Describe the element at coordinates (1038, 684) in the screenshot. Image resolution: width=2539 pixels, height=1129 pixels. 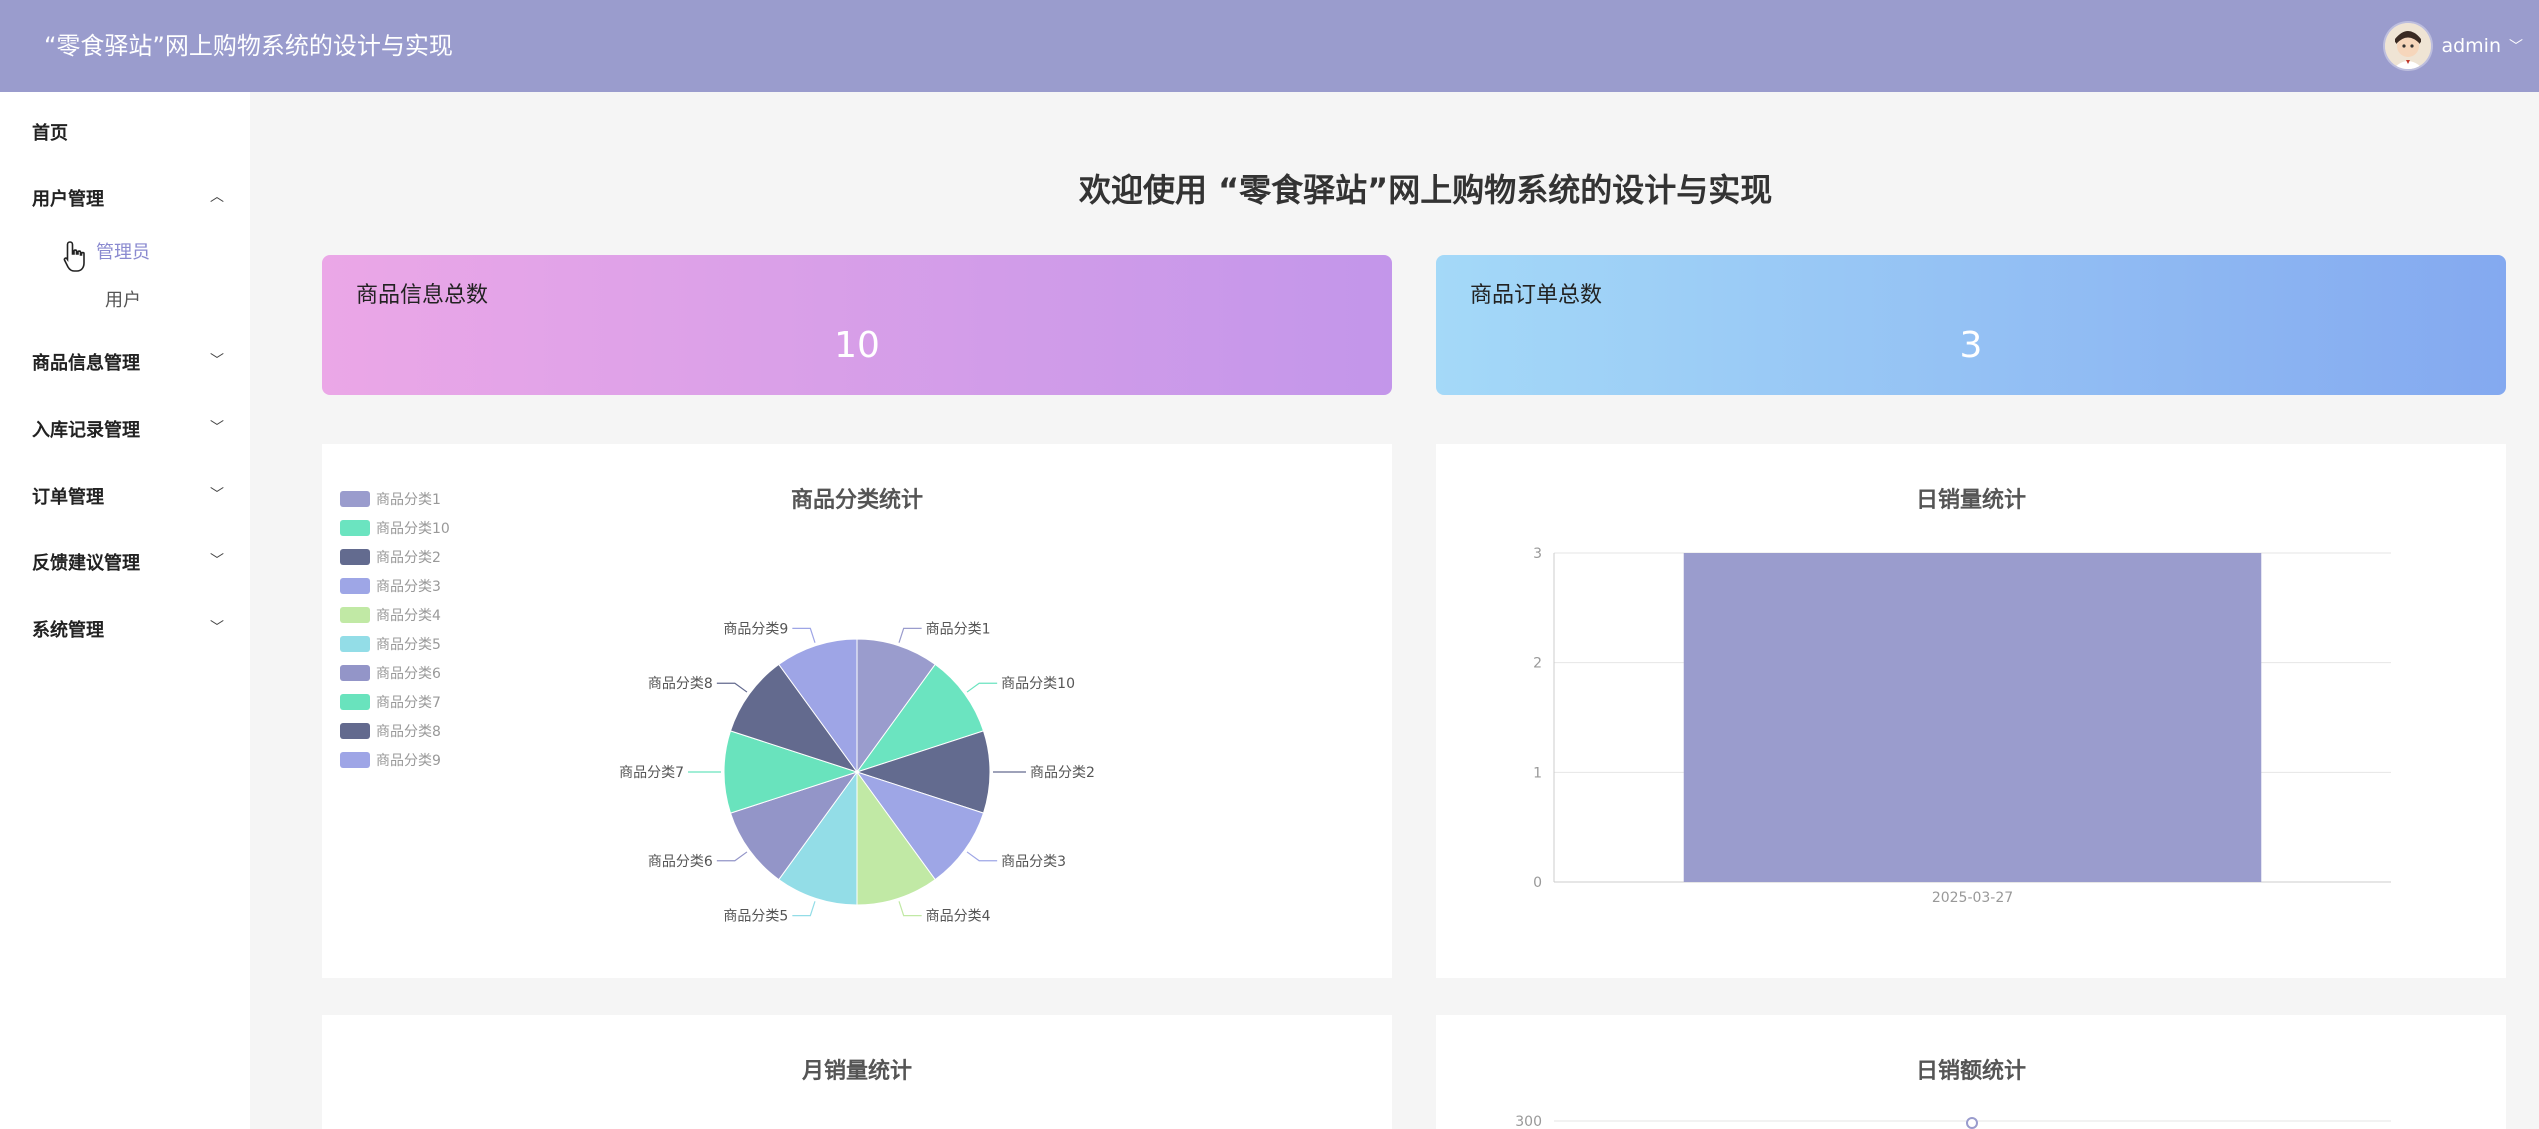
I see `pie-label: 商品分类10` at that location.